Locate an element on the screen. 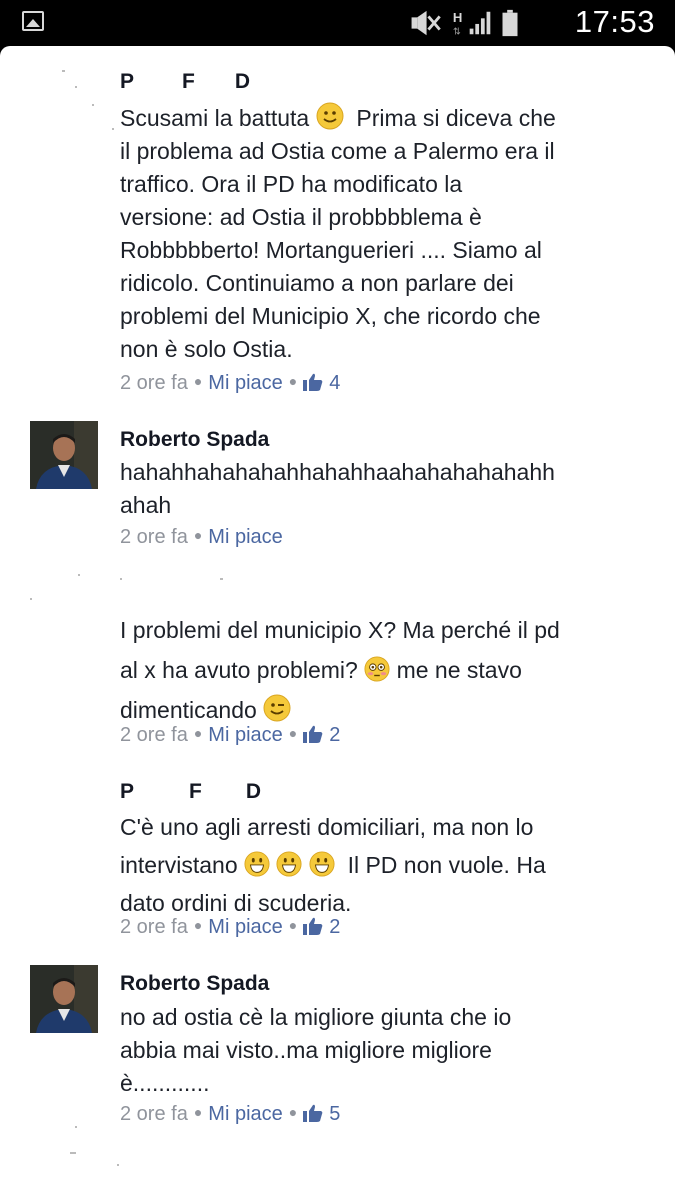 This screenshot has height=1200, width=675. network-type-label: H is located at coordinates (457, 17).